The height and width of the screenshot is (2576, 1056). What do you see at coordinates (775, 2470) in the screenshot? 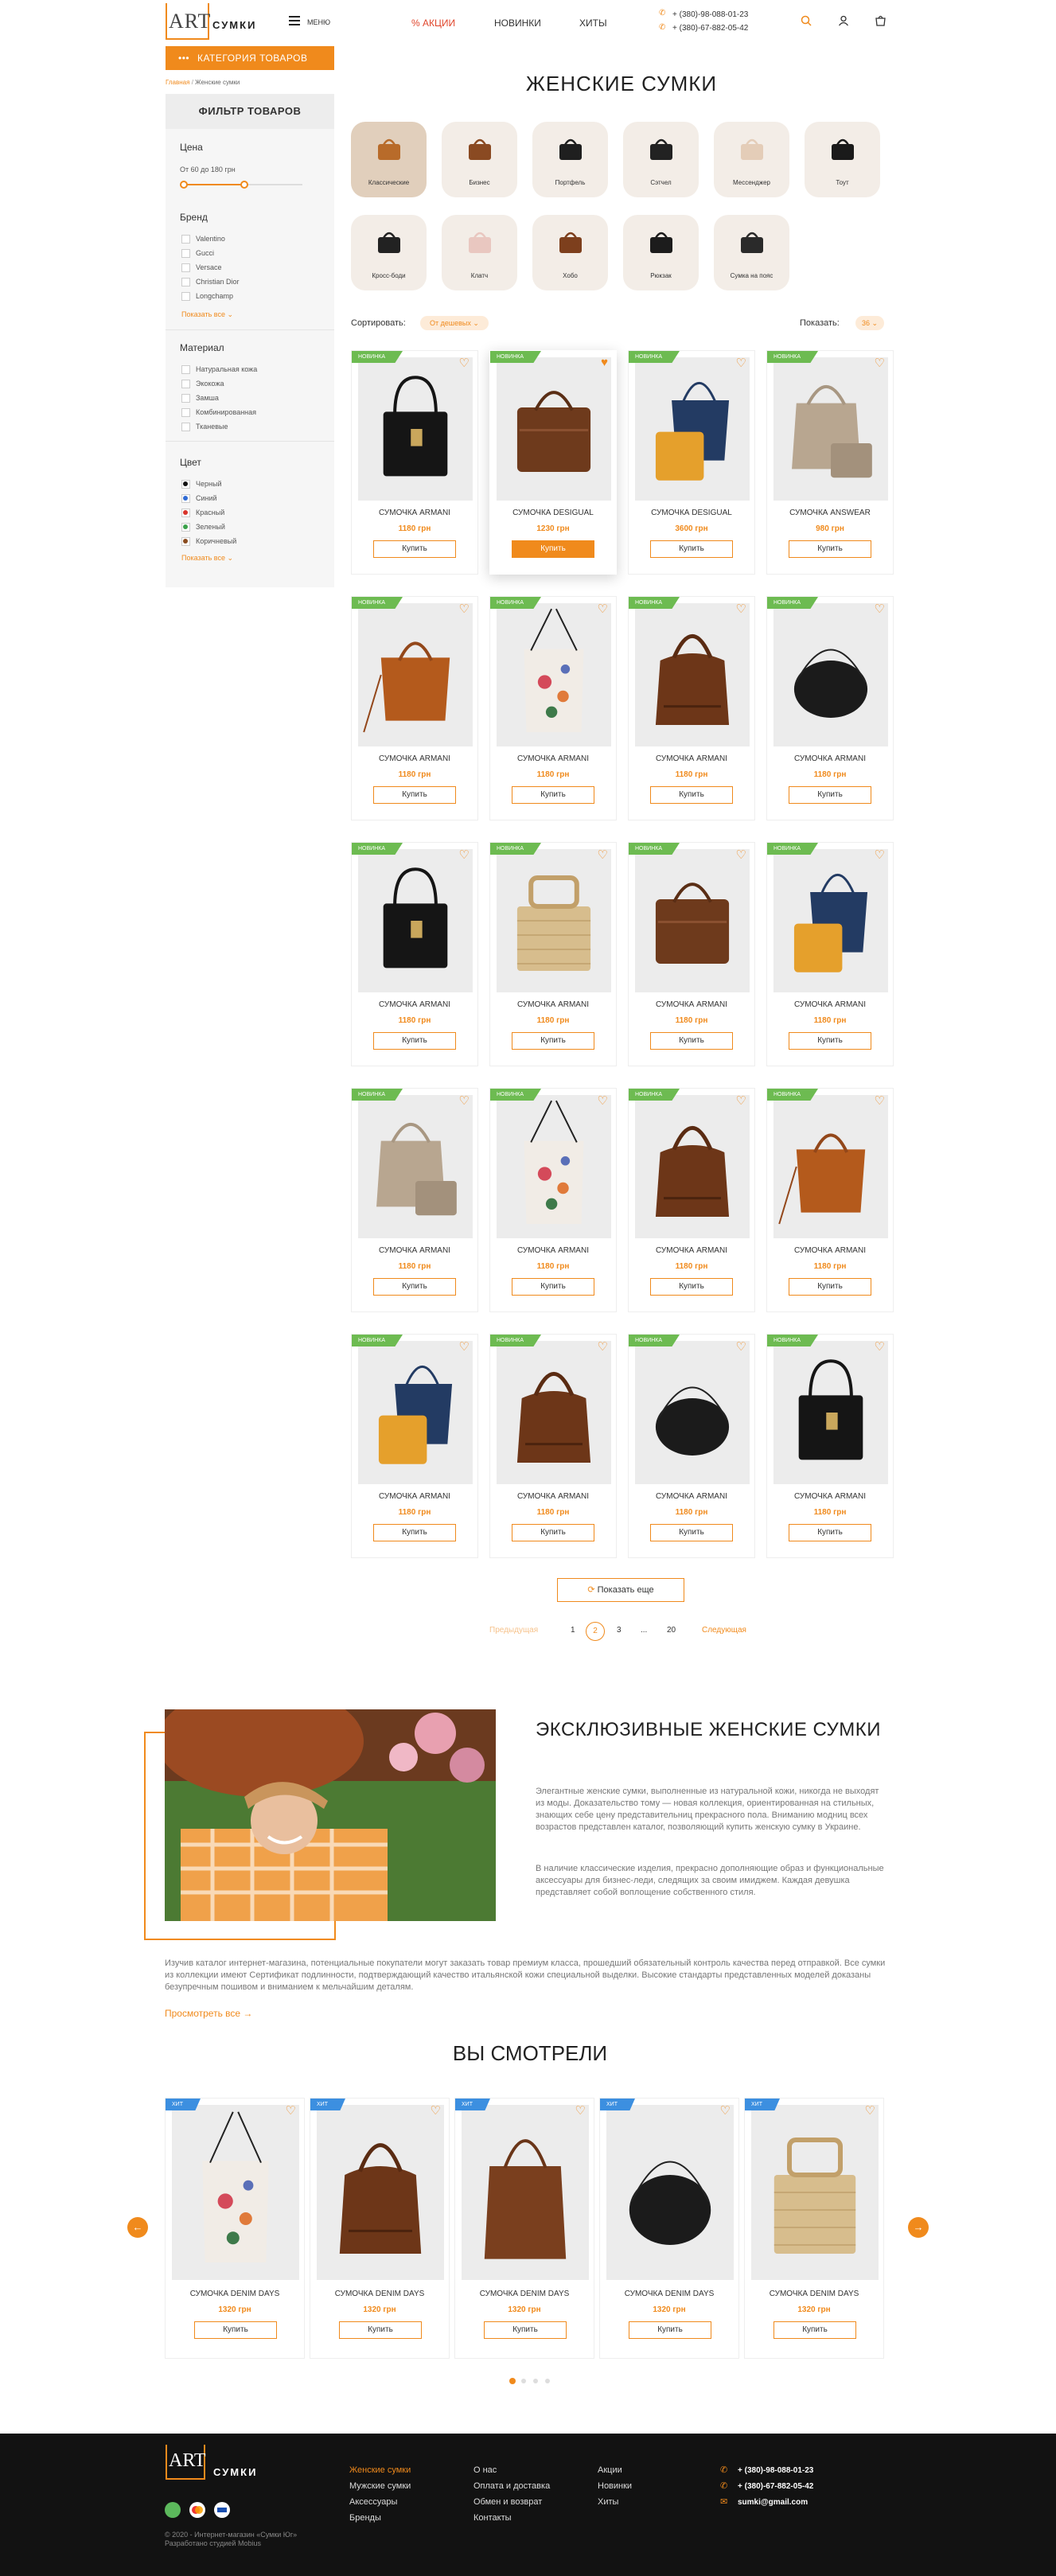
I see `footer-phone-1: + (380)-98-088-01-23` at bounding box center [775, 2470].